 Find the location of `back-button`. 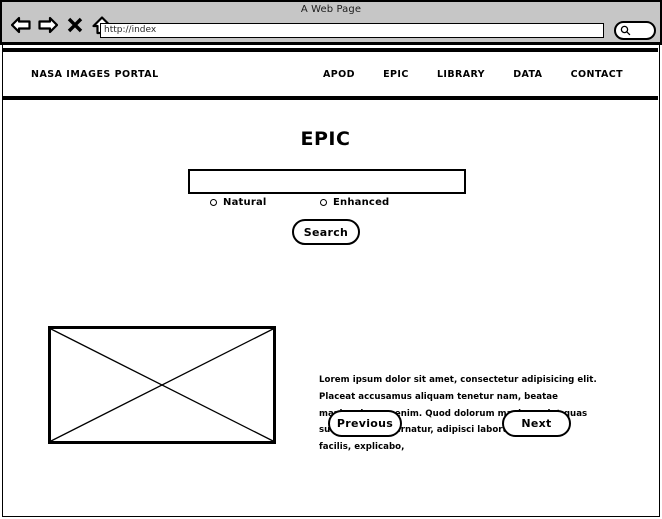

back-button is located at coordinates (21, 27).